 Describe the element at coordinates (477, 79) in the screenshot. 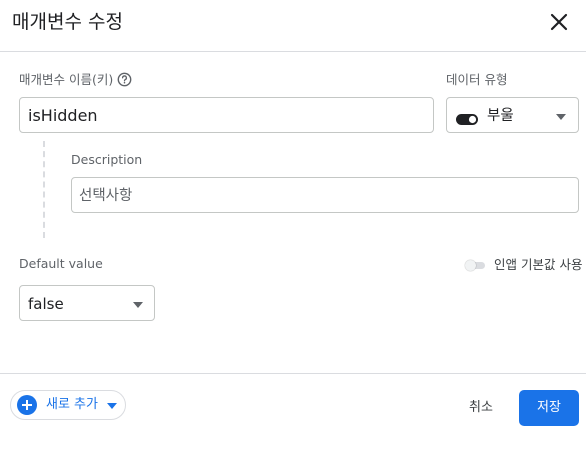

I see `data-type-label: 데이터 유형` at that location.